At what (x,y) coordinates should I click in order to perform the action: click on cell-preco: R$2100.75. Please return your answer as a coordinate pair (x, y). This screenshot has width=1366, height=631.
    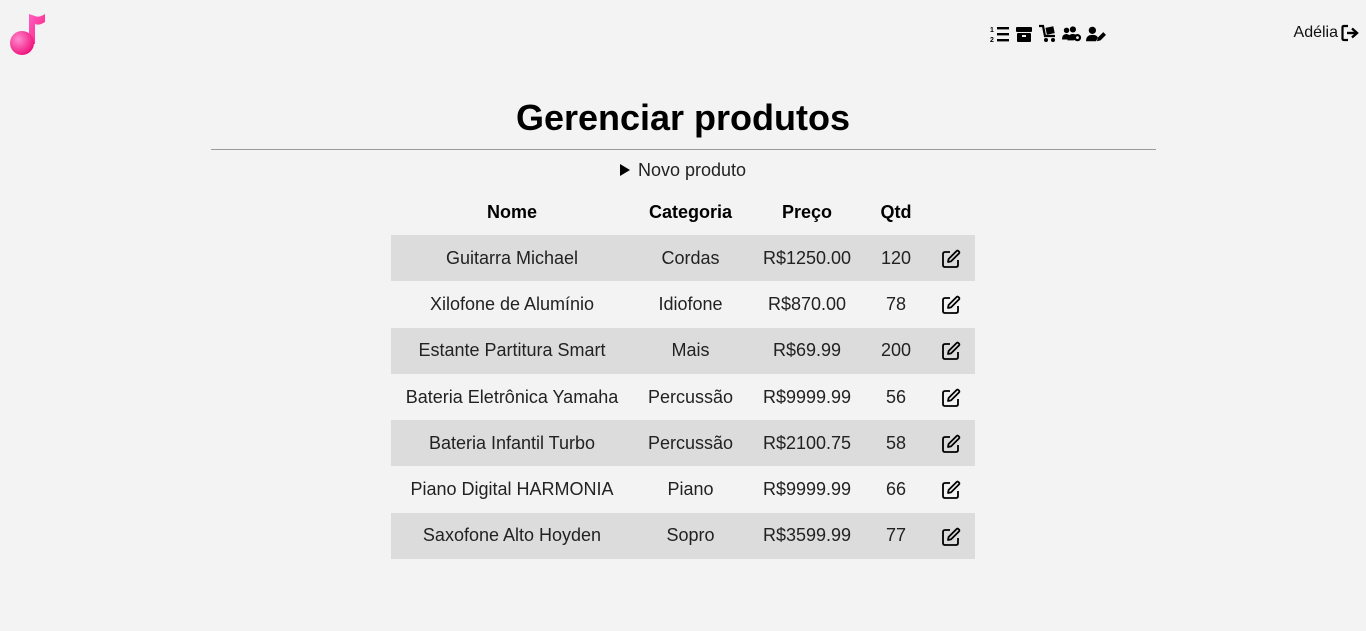
    Looking at the image, I should click on (807, 443).